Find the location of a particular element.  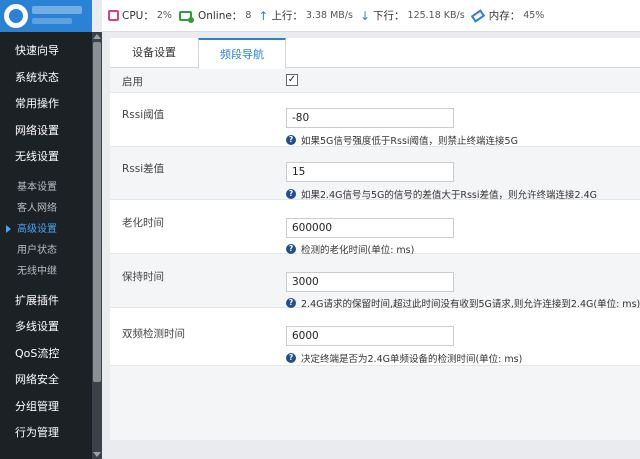

cpu-icon is located at coordinates (113, 15).